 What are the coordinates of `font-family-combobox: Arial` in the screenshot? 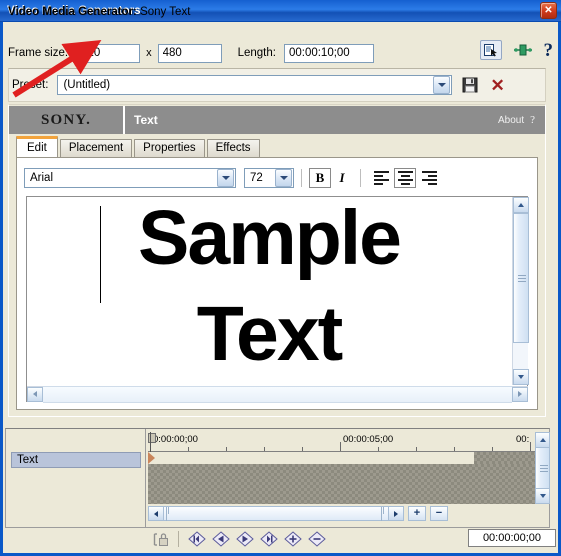 It's located at (130, 178).